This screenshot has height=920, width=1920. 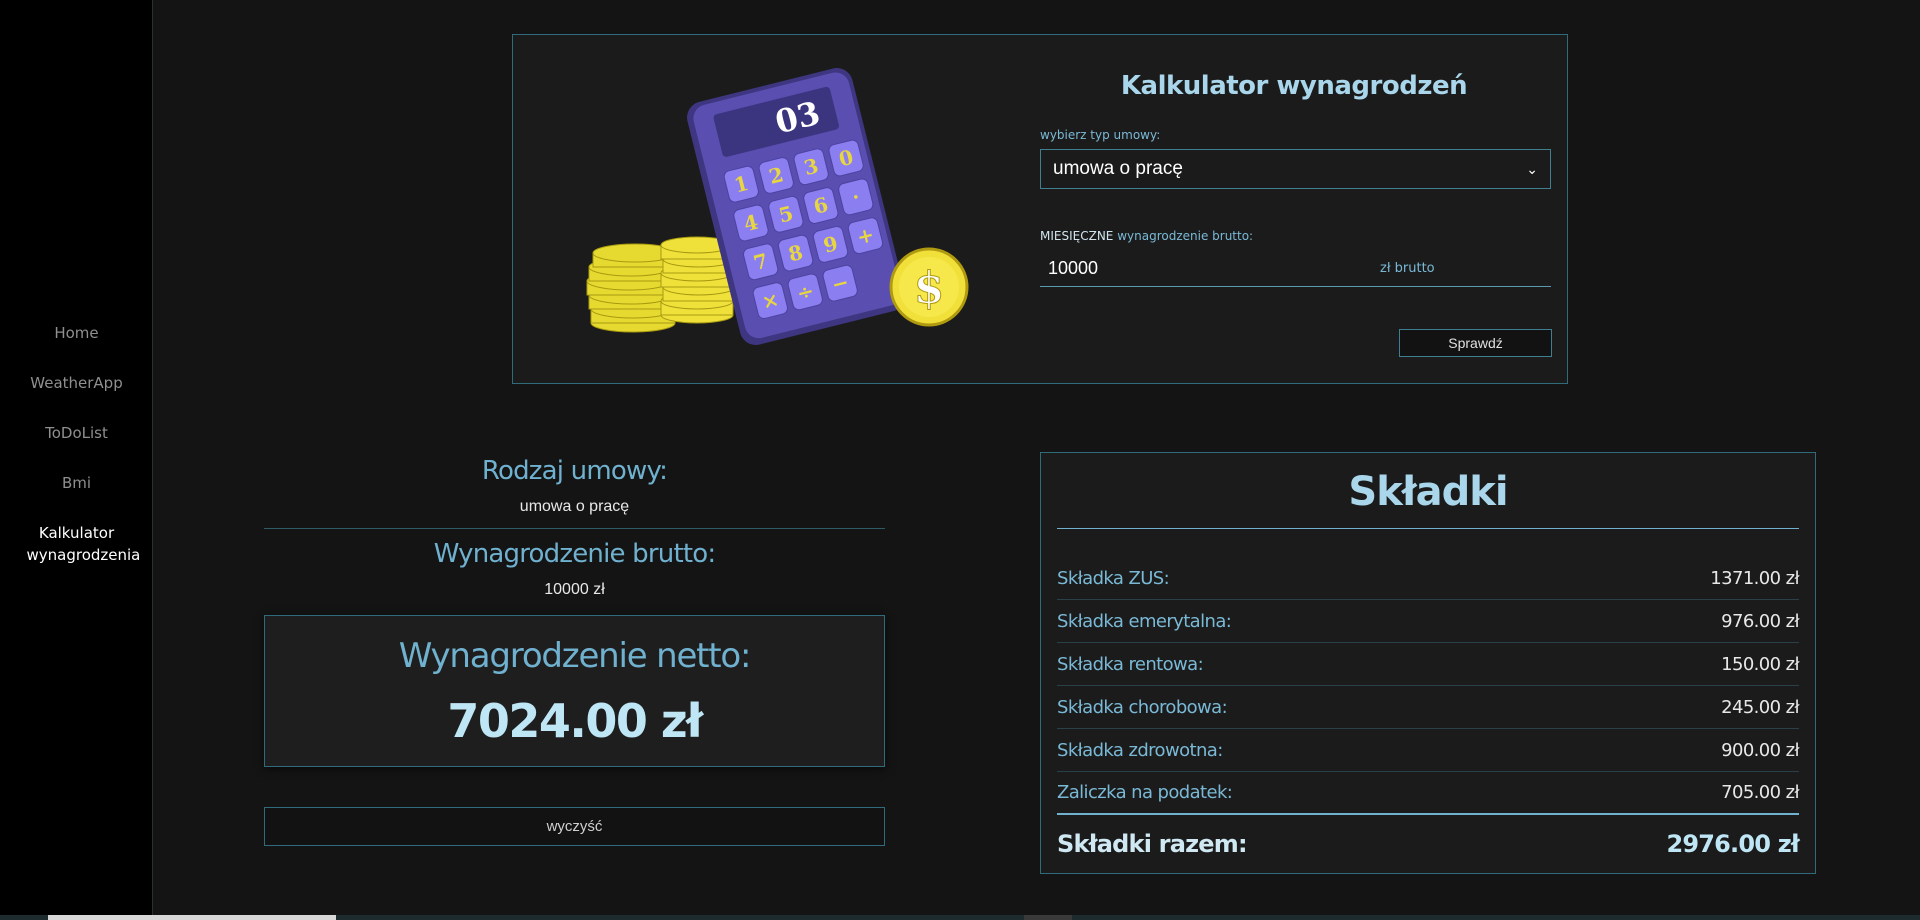 I want to click on contribution-amount: 976.00 zł, so click(x=1760, y=621).